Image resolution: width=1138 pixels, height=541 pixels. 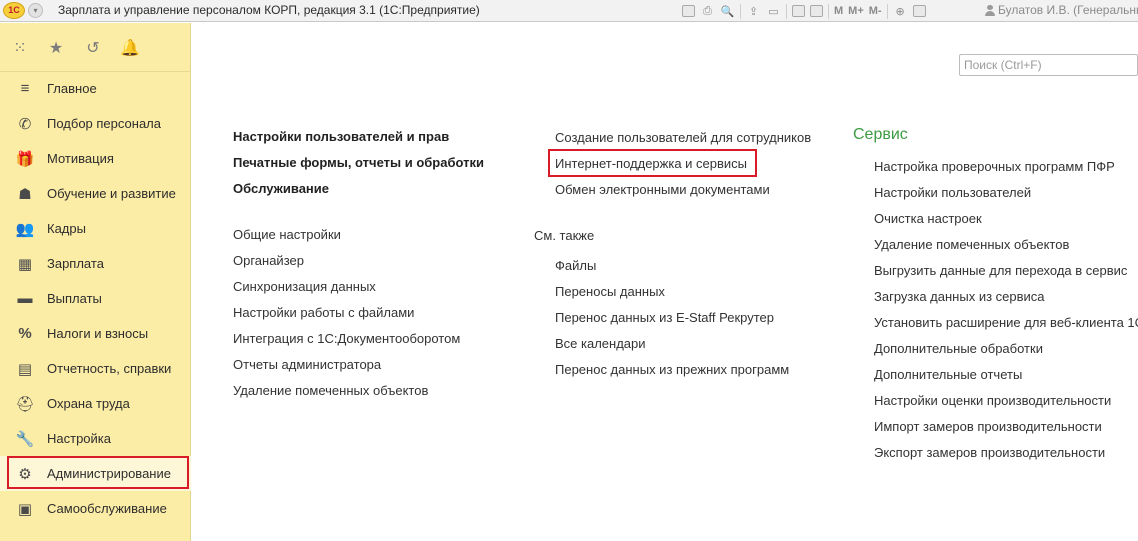 I want to click on sidebar-item-label: Выплаты, so click(x=74, y=298).